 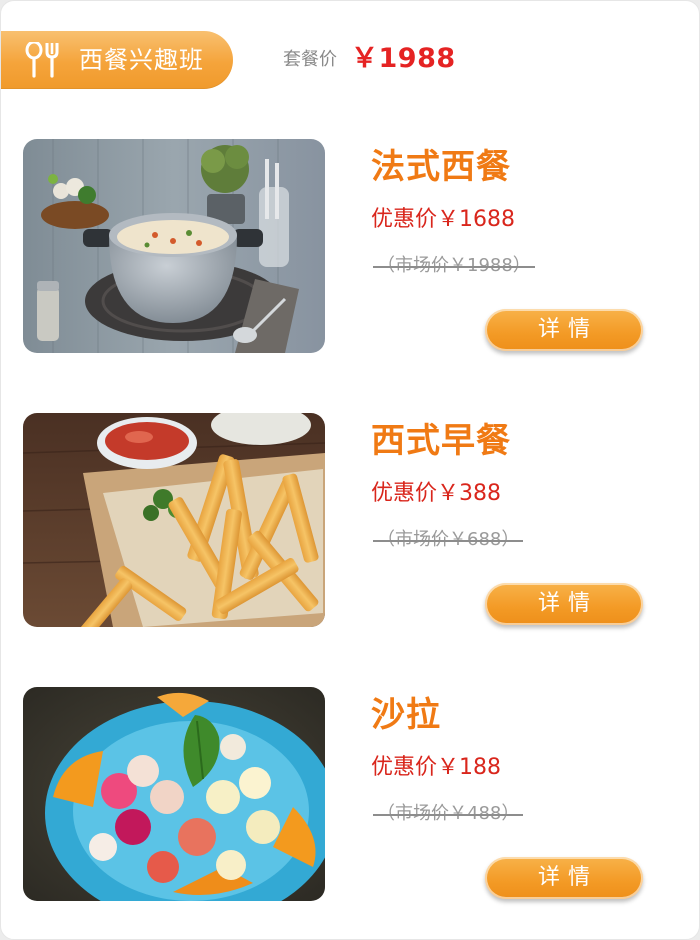 I want to click on course-name: 法式西餐, so click(x=441, y=167).